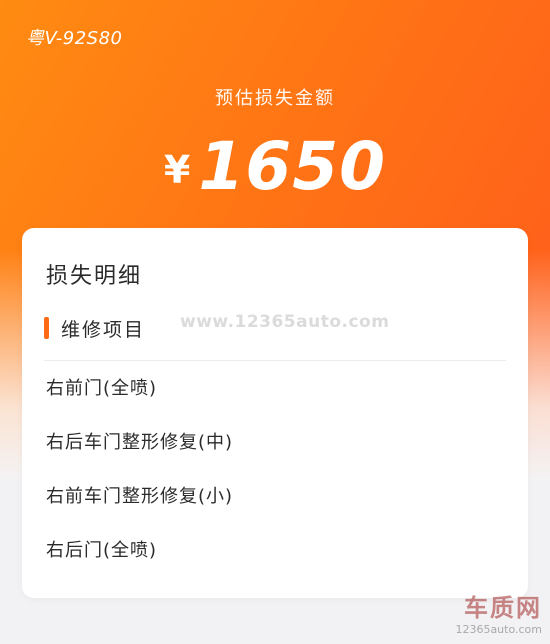 This screenshot has height=644, width=550. Describe the element at coordinates (140, 496) in the screenshot. I see `repair-item: 右前车门整形修复(小)` at that location.